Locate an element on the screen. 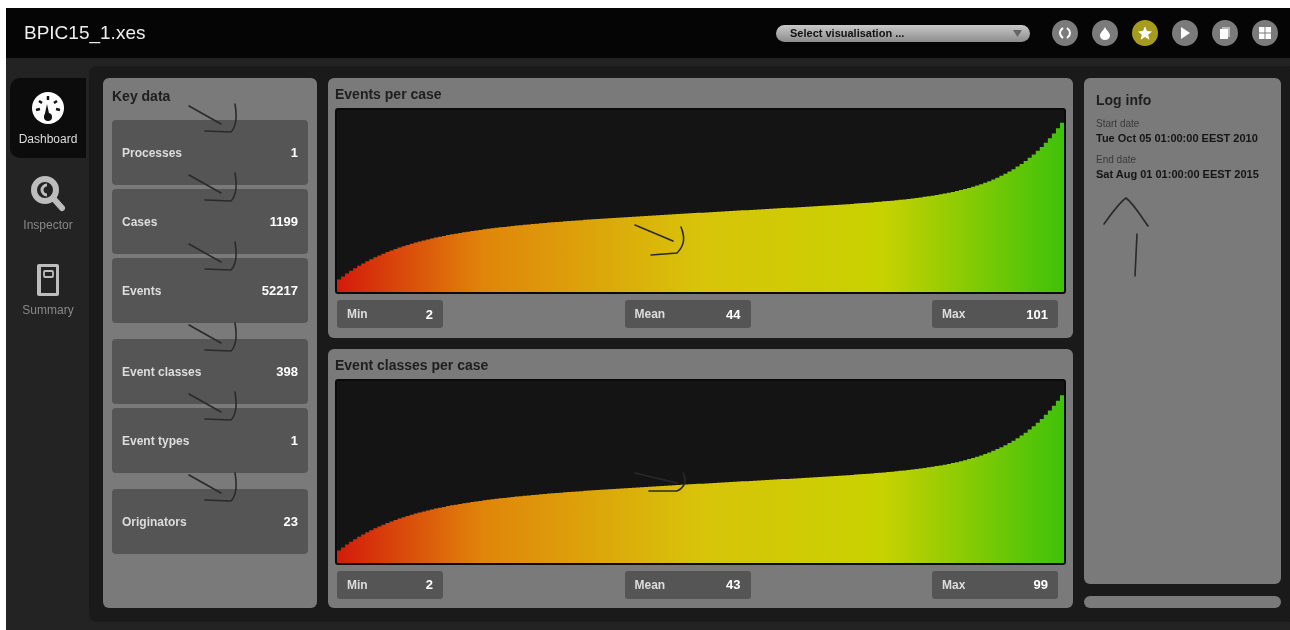  drop-icon is located at coordinates (1105, 33).